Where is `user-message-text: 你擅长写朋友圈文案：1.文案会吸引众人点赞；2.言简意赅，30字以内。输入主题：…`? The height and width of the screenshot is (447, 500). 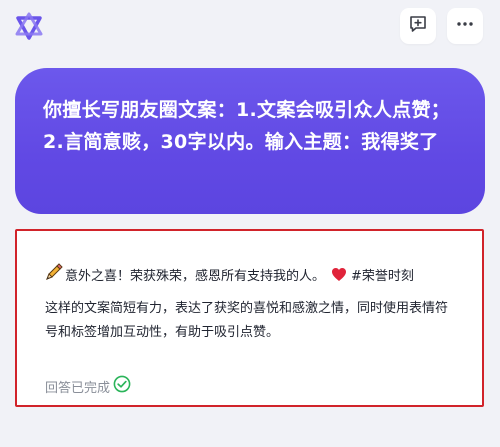 user-message-text: 你擅长写朋友圈文案：1.文案会吸引众人点赞；2.言简意赅，30字以内。输入主题：… is located at coordinates (247, 126).